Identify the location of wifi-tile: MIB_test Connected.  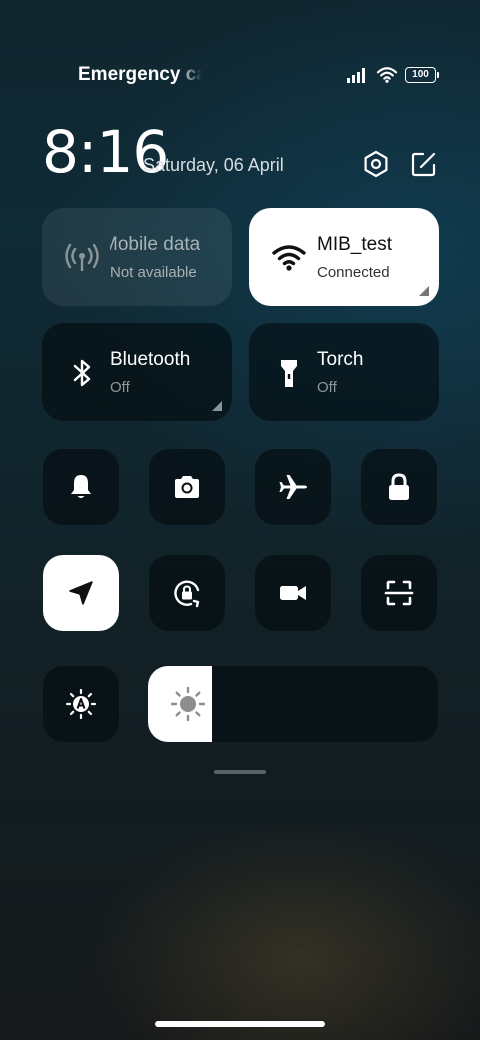
(344, 257).